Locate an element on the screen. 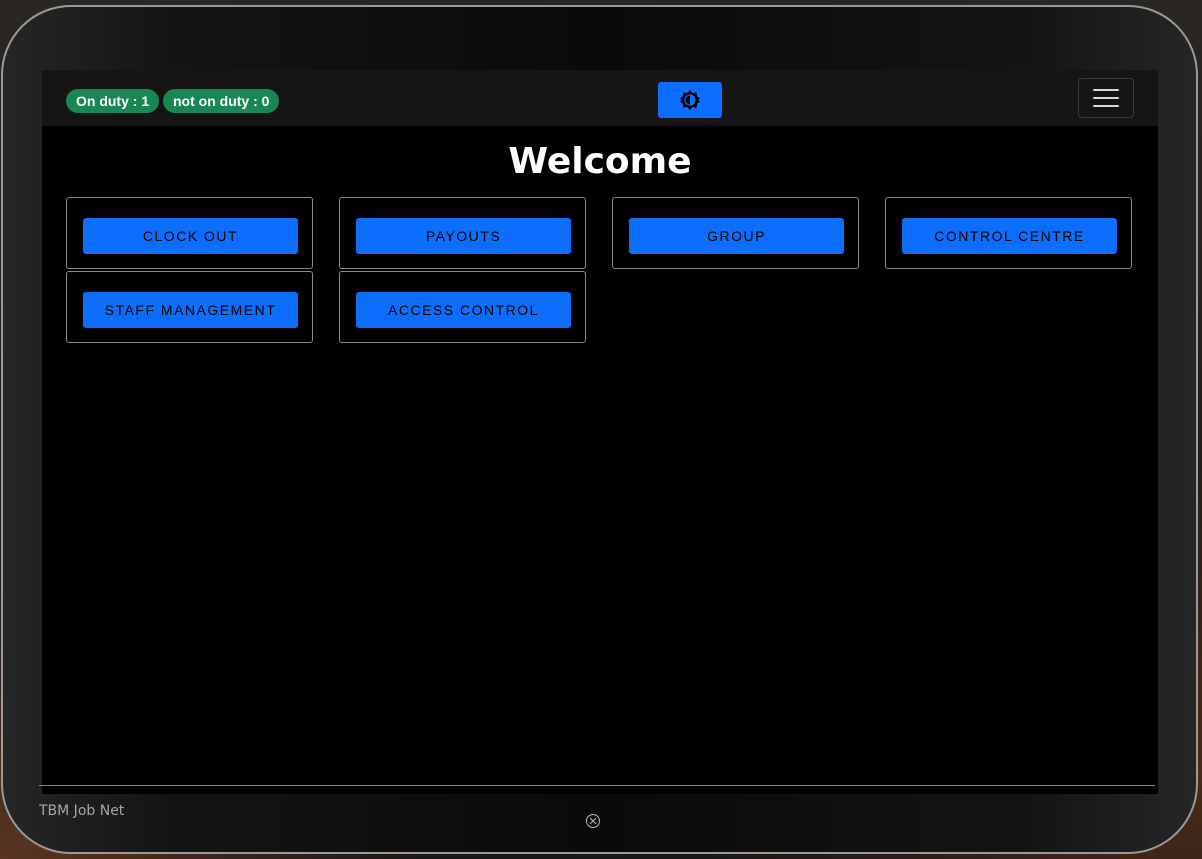 This screenshot has height=859, width=1202. brightness-icon is located at coordinates (690, 100).